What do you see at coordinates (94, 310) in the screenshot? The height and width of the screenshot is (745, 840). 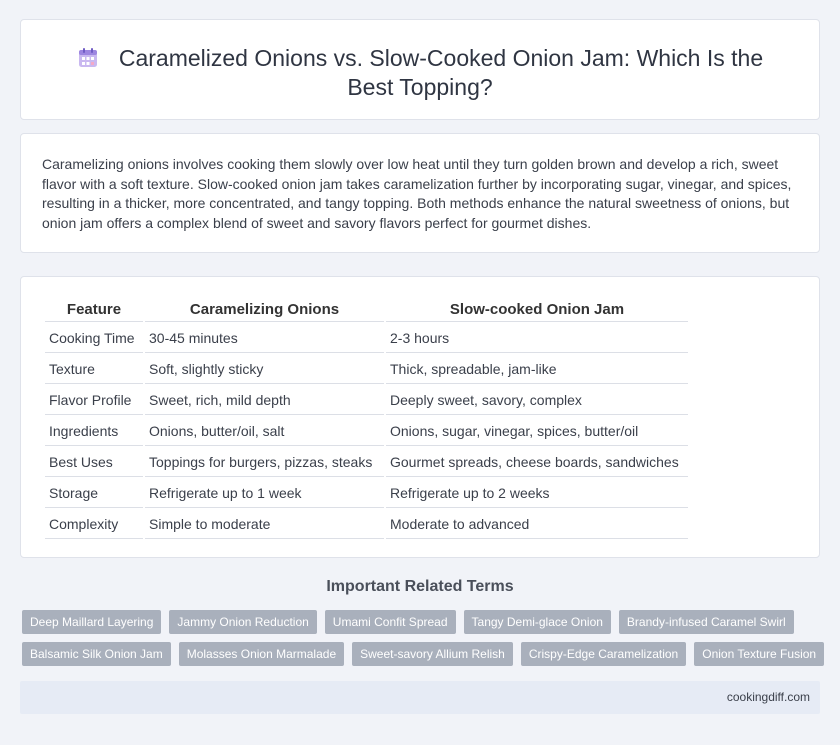 I see `header-feature: Feature` at bounding box center [94, 310].